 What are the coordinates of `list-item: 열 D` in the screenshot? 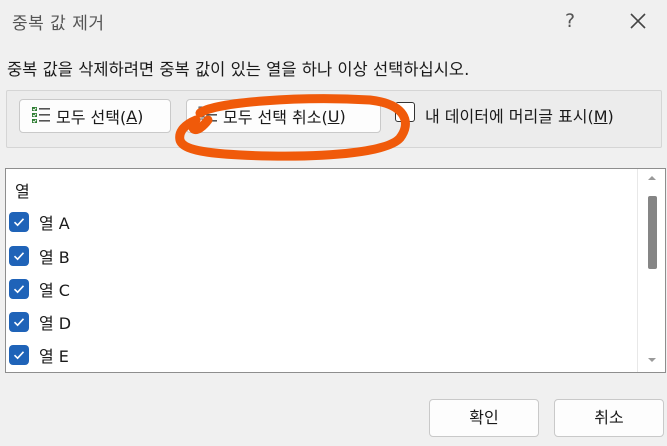 It's located at (319, 322).